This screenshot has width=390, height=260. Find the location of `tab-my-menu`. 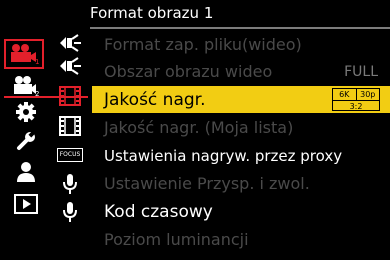

tab-my-menu is located at coordinates (26, 172).